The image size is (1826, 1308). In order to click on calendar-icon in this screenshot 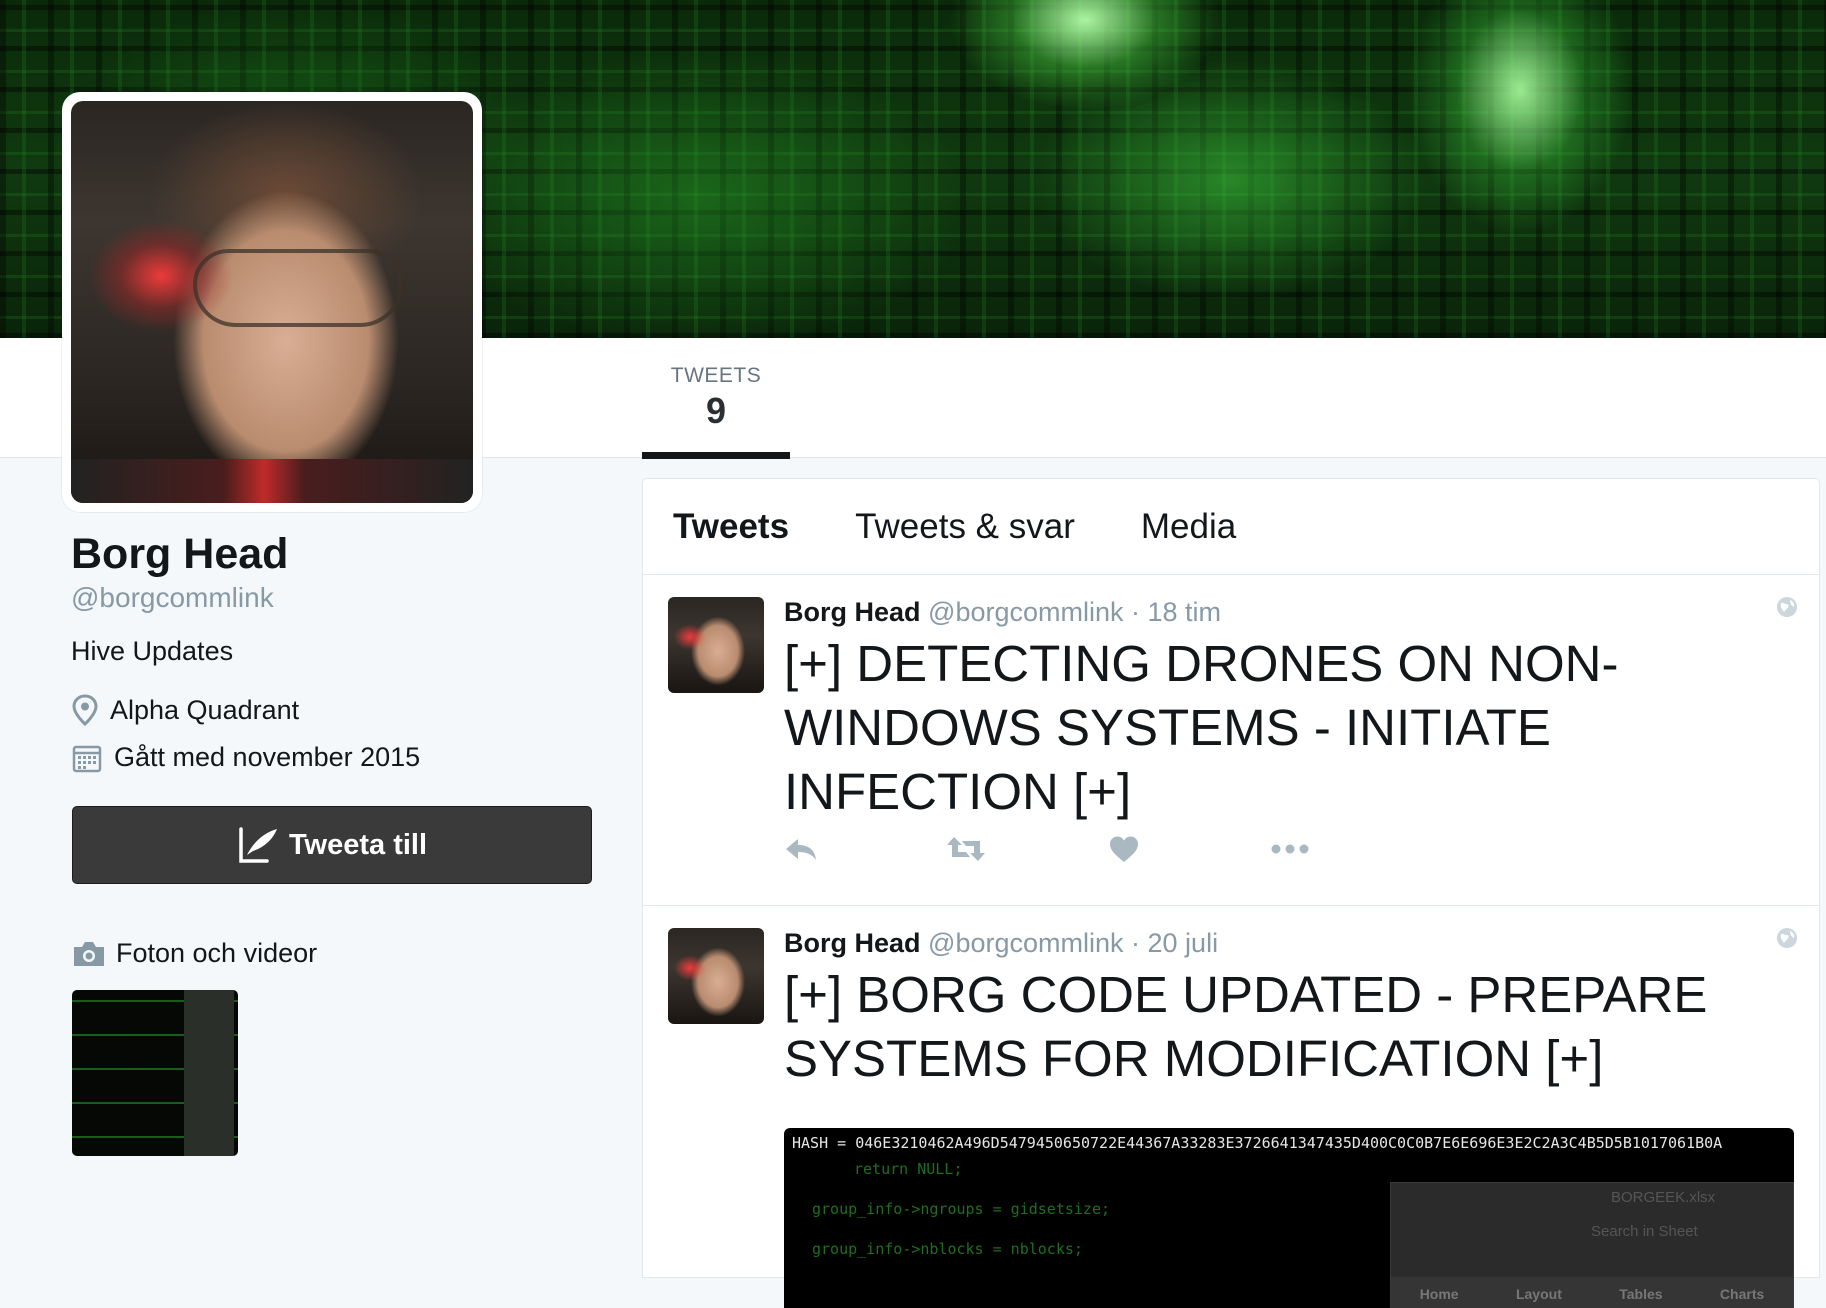, I will do `click(87, 758)`.